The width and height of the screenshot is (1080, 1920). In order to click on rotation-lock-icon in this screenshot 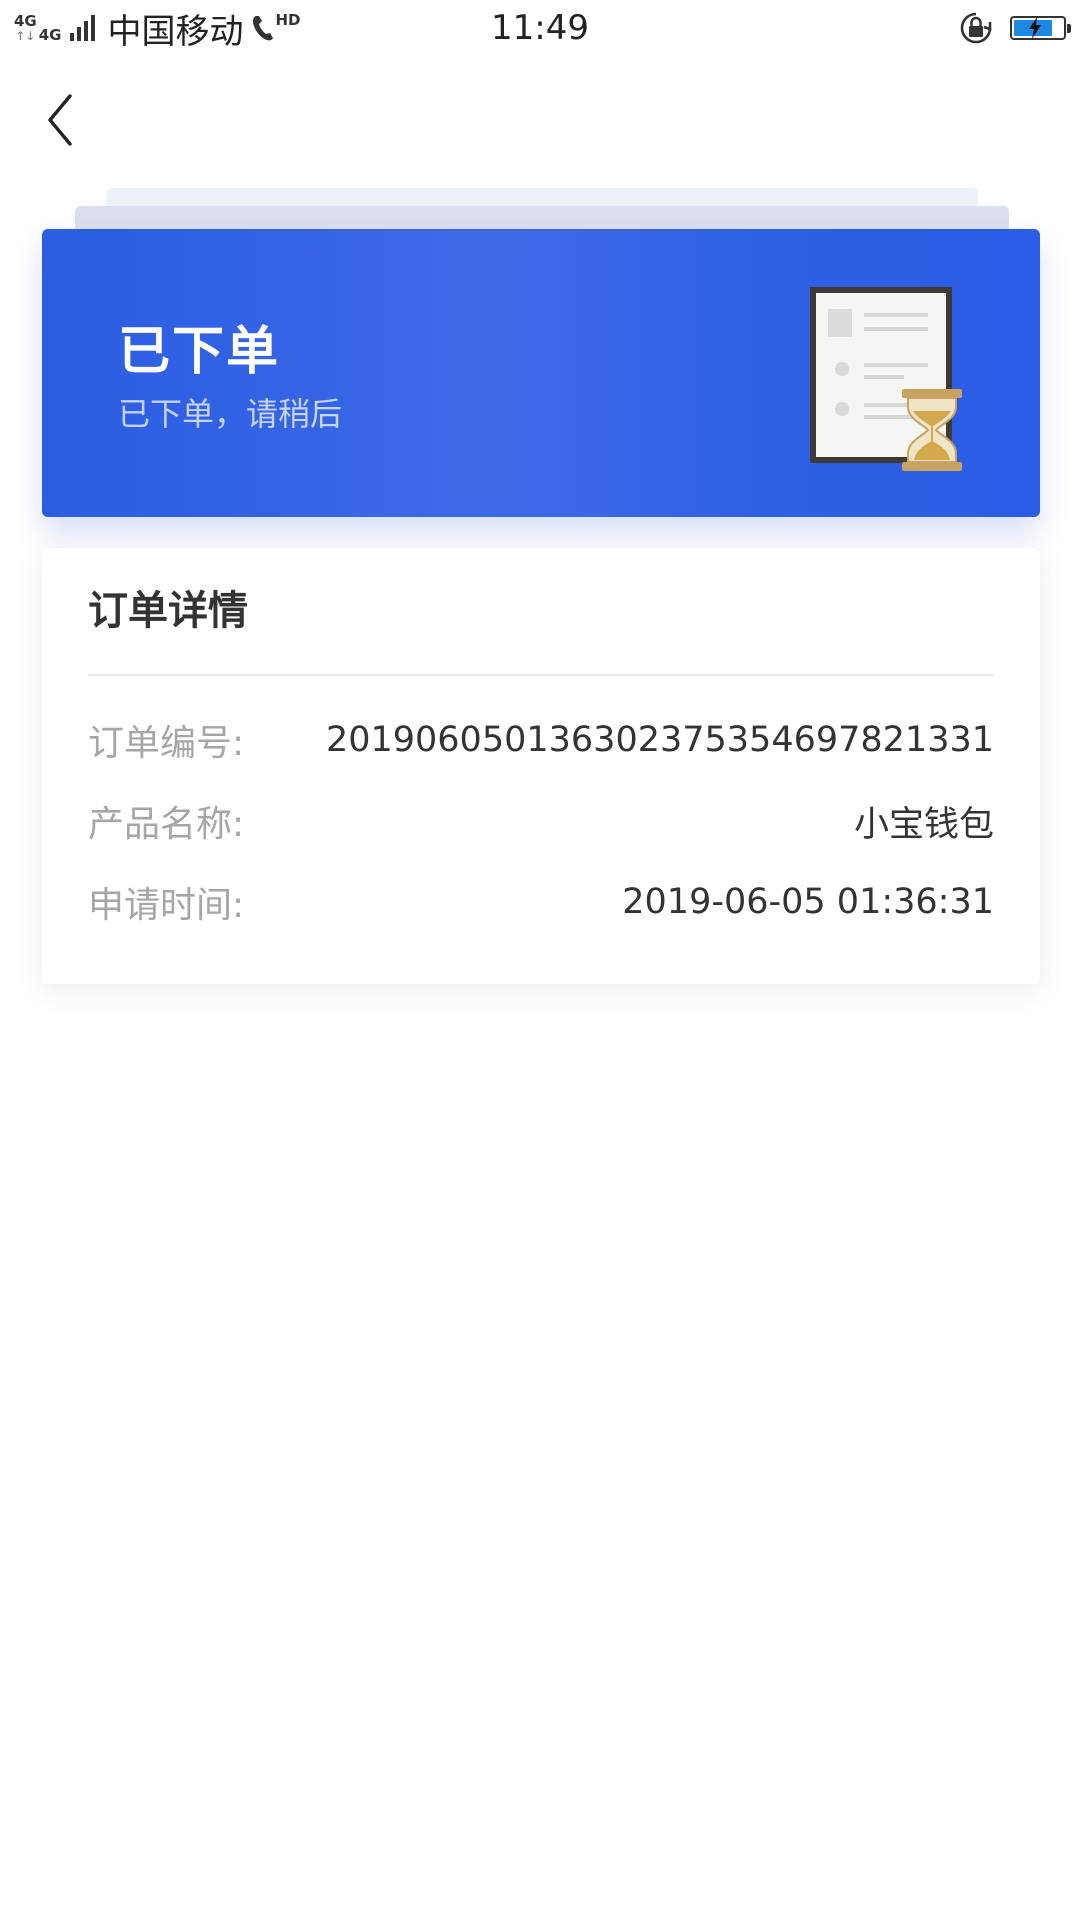, I will do `click(976, 28)`.